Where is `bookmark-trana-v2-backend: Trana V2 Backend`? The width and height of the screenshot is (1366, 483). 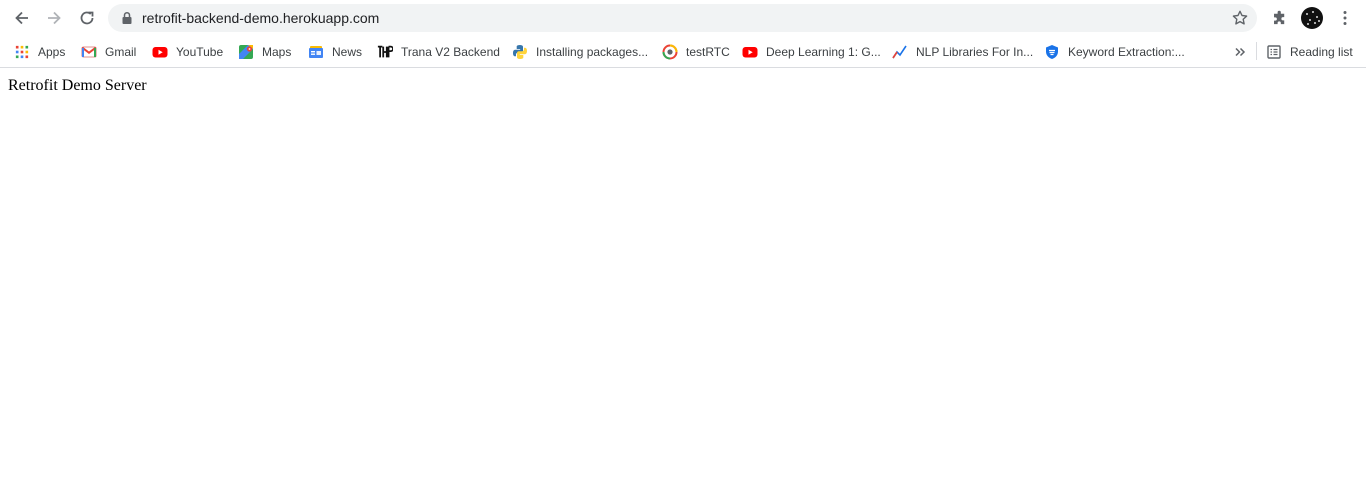 bookmark-trana-v2-backend: Trana V2 Backend is located at coordinates (438, 52).